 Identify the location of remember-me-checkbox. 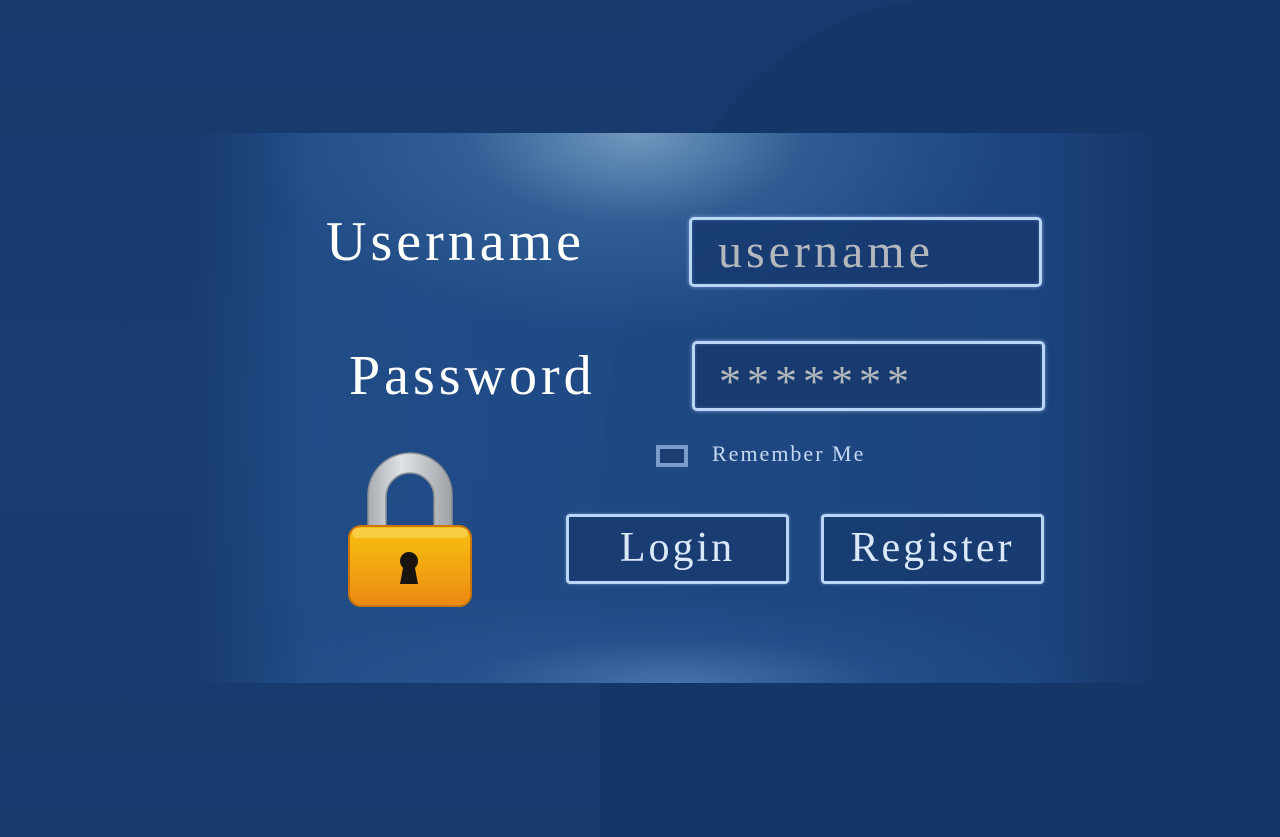
(672, 456).